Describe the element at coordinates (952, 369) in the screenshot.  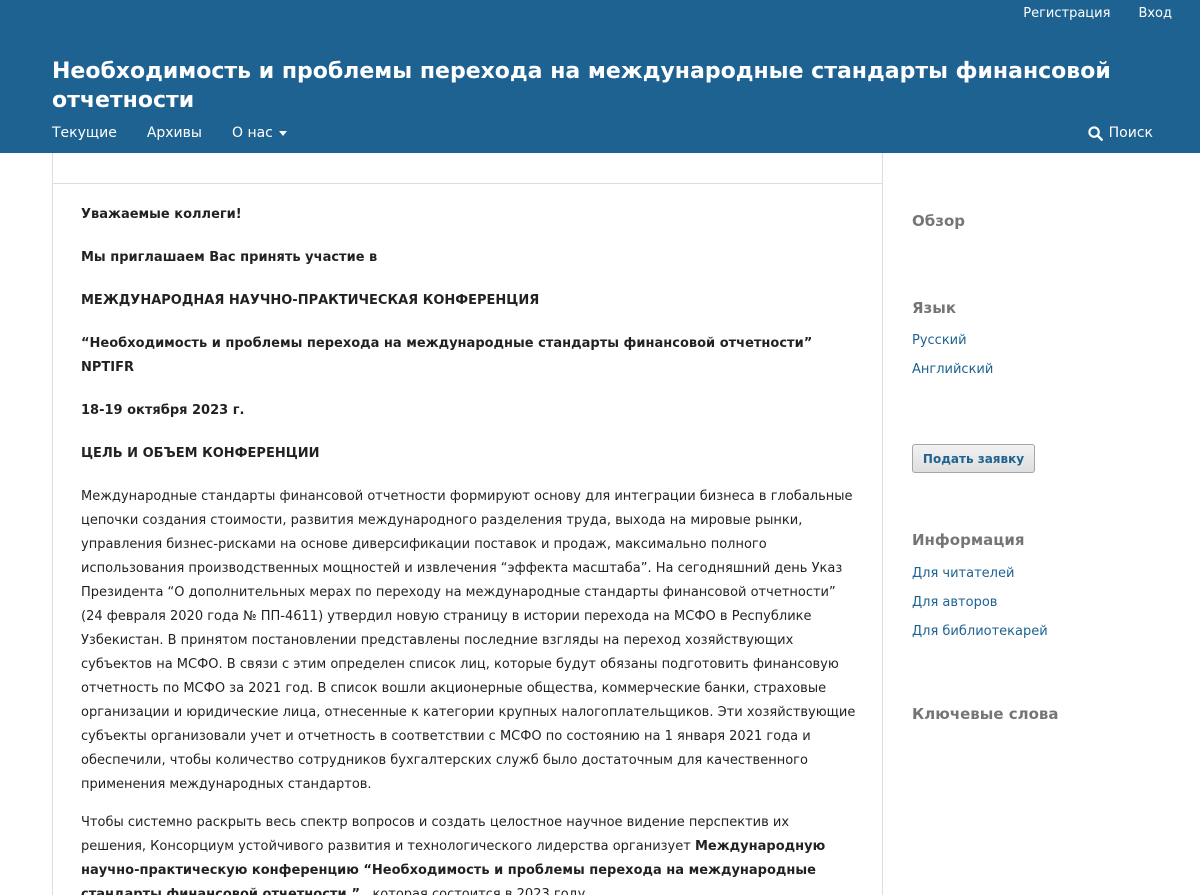
I see `language-english: Английский` at that location.